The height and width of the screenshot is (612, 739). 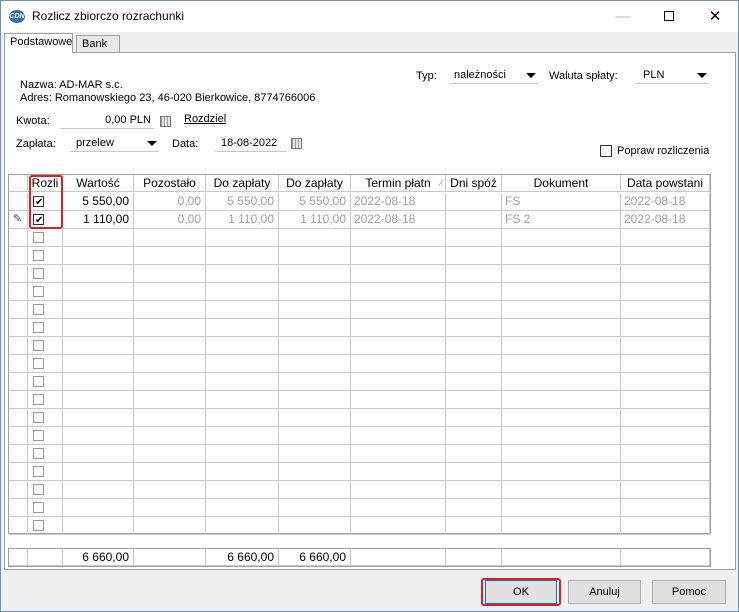 I want to click on cancel-button: Anuluj, so click(x=604, y=592).